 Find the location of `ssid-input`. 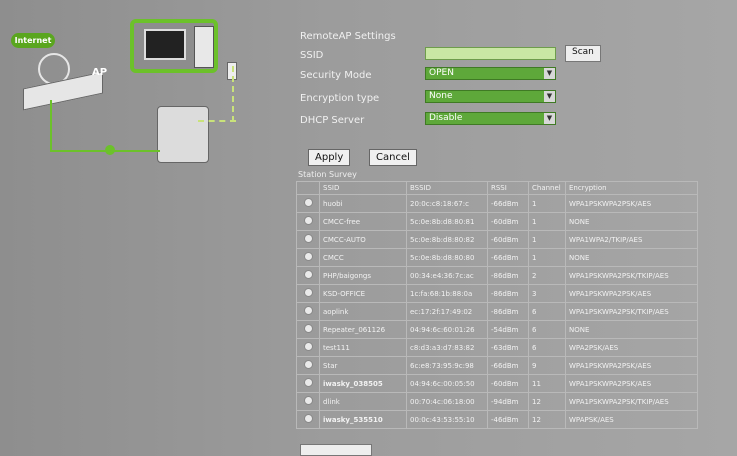

ssid-input is located at coordinates (490, 53).